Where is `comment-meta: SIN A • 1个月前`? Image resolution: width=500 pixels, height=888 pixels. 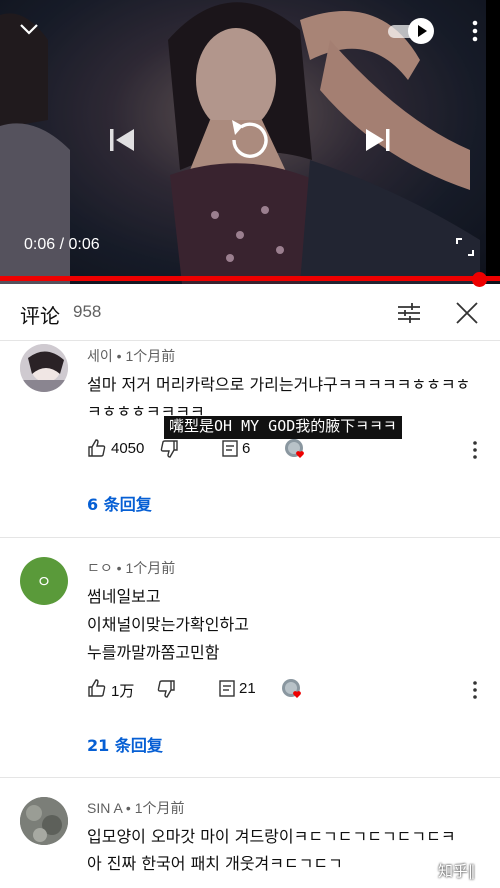
comment-meta: SIN A • 1个月前 is located at coordinates (136, 808).